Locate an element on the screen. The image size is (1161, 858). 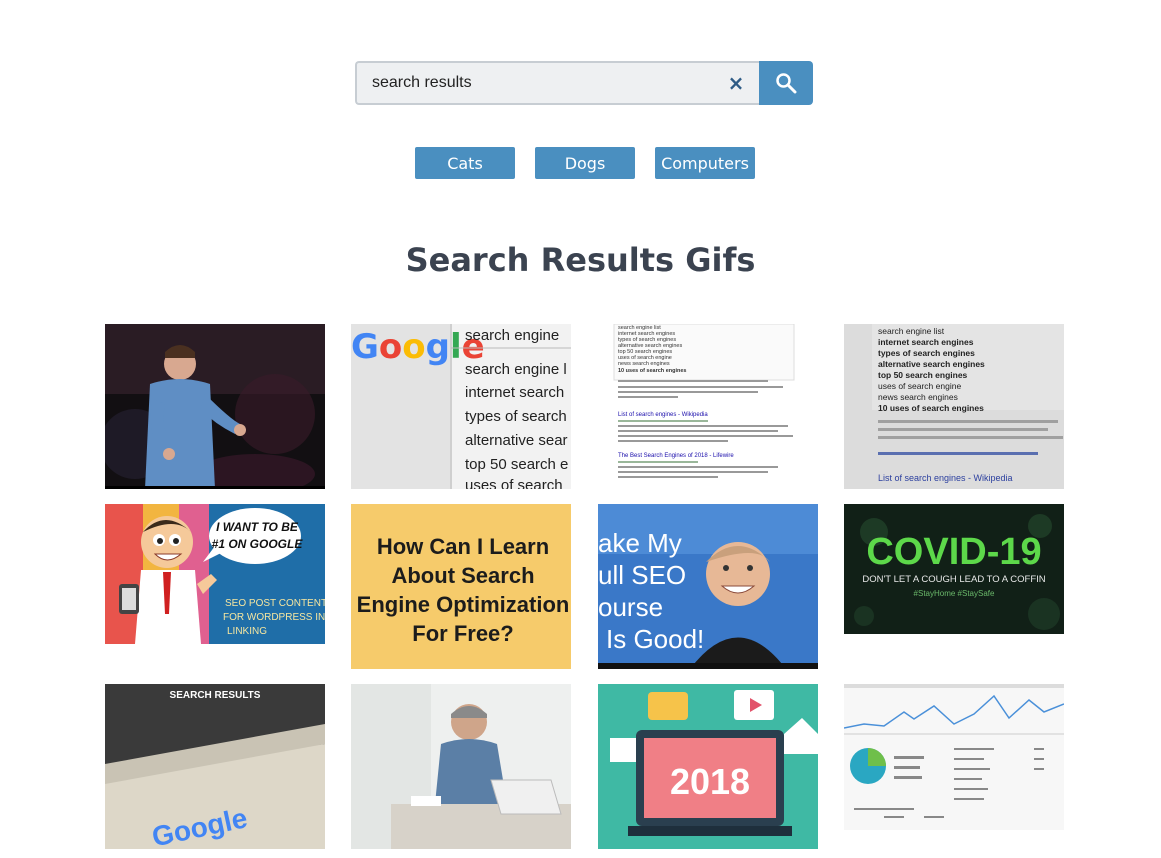
gif-tile-speaker is located at coordinates (215, 406).